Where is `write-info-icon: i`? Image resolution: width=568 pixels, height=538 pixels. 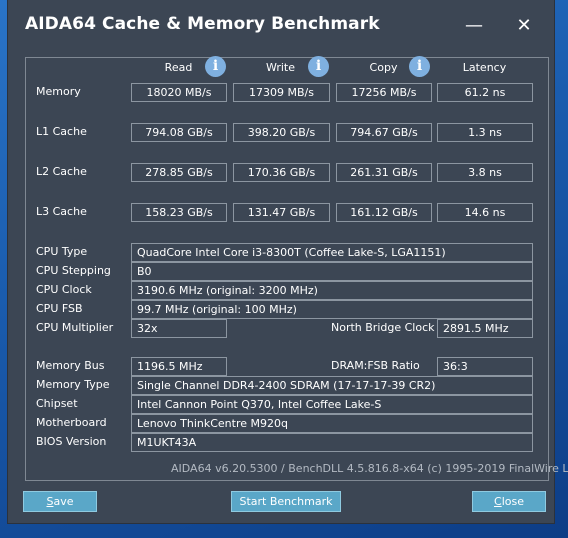
write-info-icon: i is located at coordinates (318, 66).